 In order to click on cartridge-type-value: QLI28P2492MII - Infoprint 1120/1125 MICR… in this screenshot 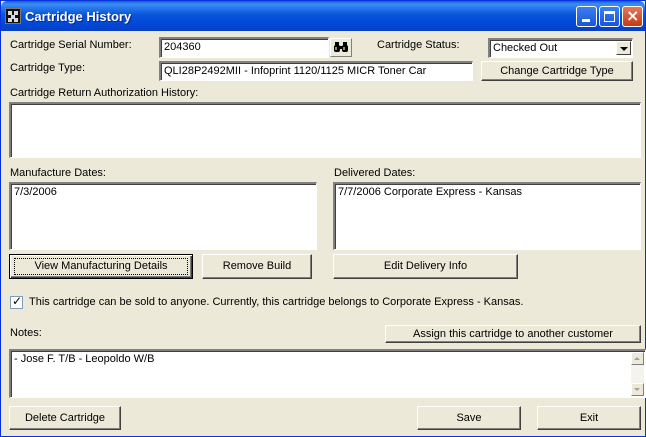, I will do `click(295, 71)`.